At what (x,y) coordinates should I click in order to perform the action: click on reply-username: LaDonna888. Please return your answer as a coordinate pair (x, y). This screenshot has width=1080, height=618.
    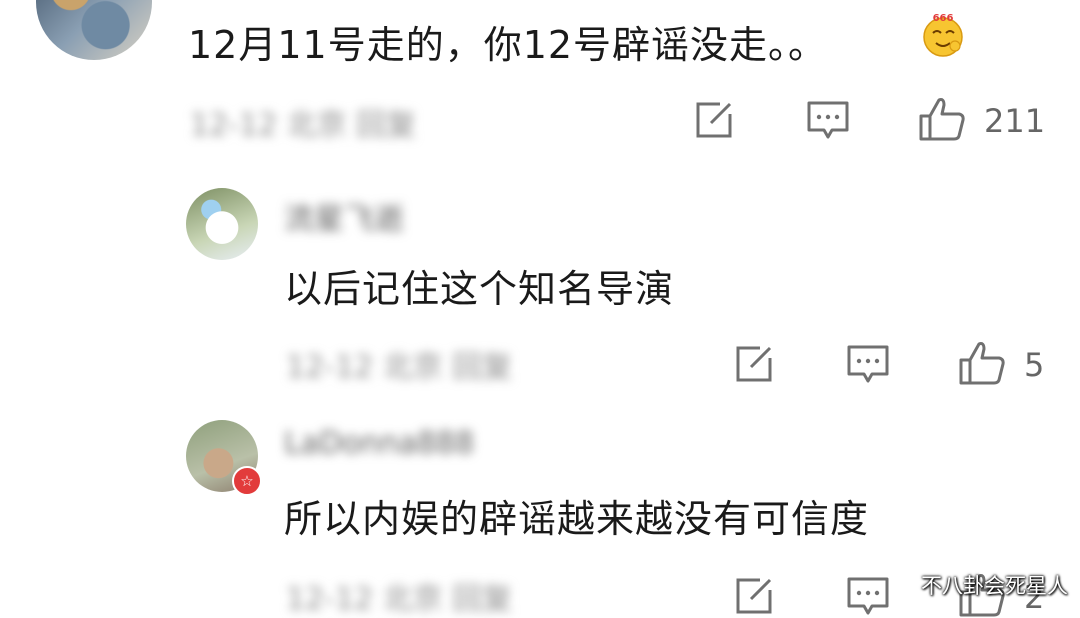
    Looking at the image, I should click on (379, 443).